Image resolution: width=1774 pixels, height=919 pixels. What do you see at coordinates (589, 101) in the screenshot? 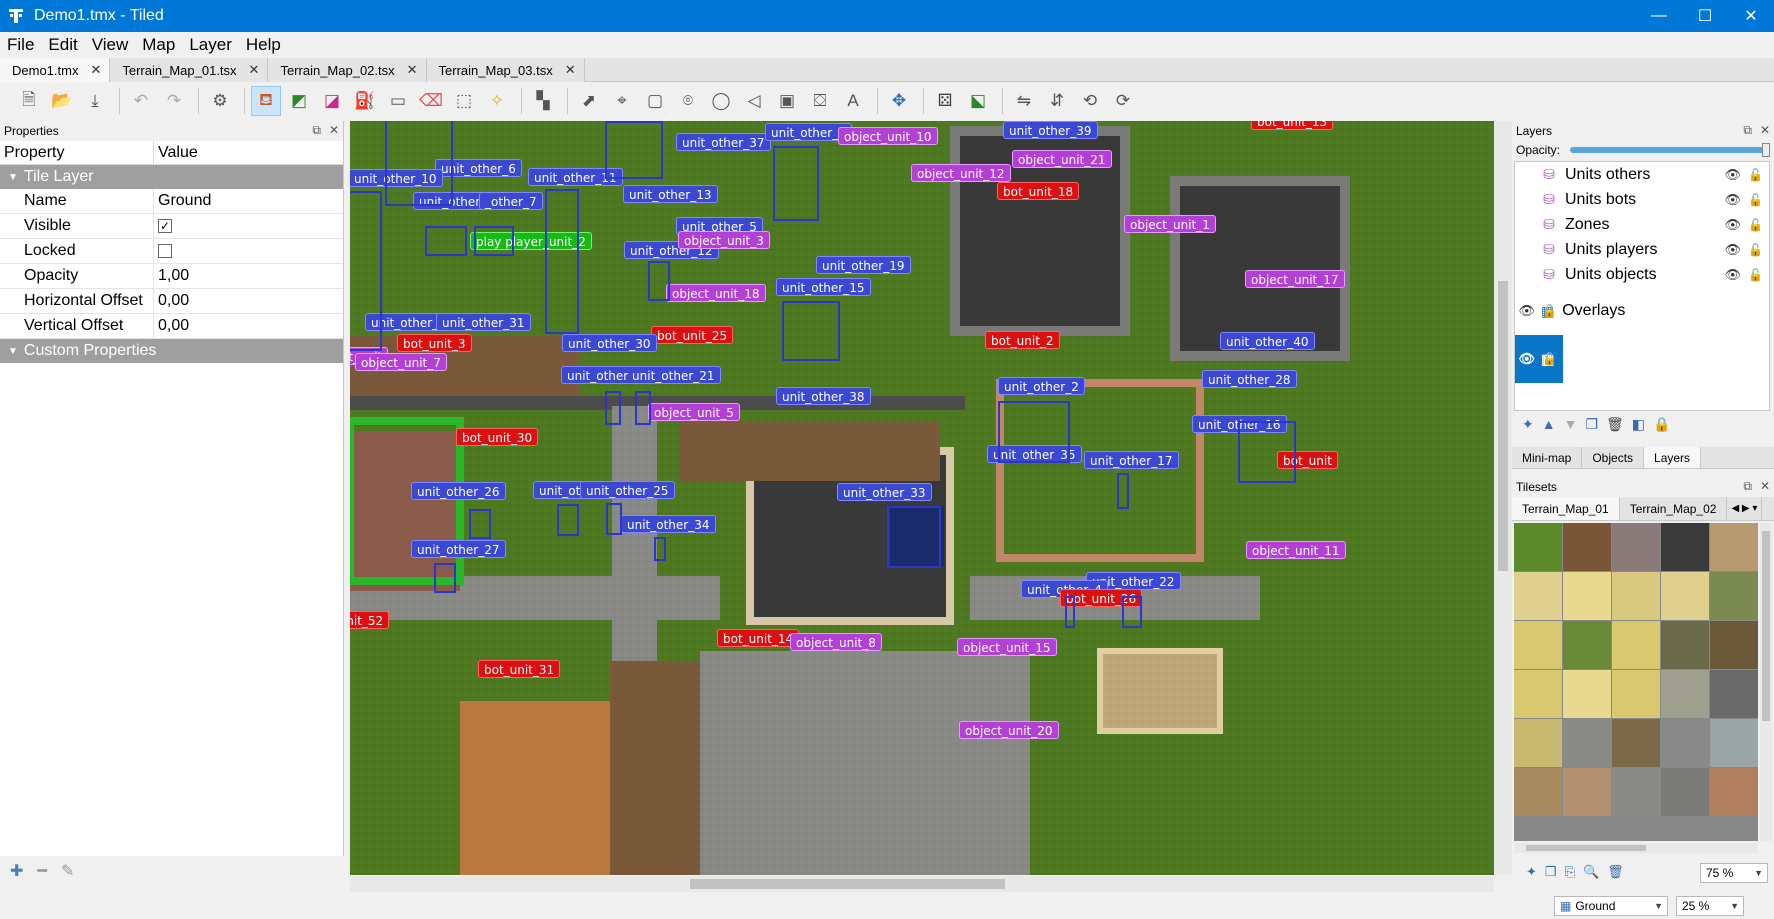
I see `select-objects-icon: ⬈` at bounding box center [589, 101].